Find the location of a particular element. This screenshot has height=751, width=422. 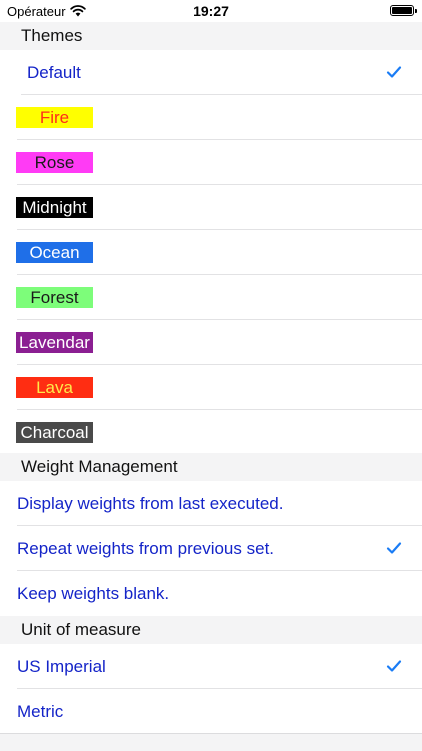

weight-option-last-executed: Display weights from last executed. is located at coordinates (211, 503).